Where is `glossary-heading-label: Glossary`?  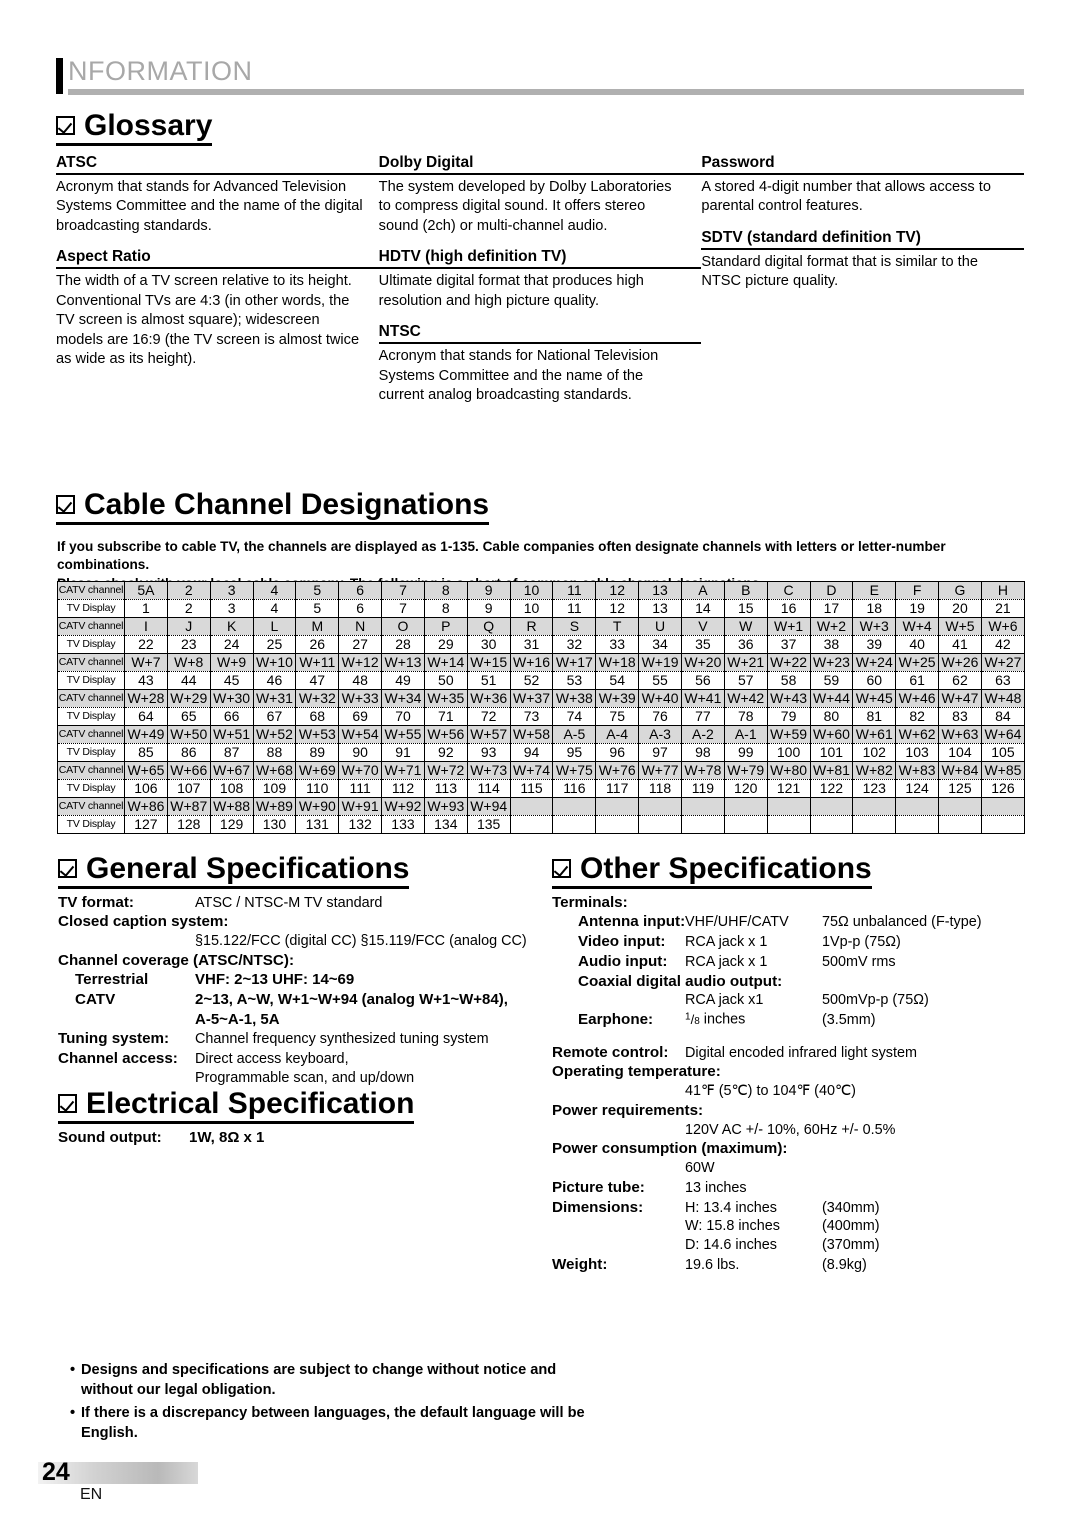
glossary-heading-label: Glossary is located at coordinates (148, 125).